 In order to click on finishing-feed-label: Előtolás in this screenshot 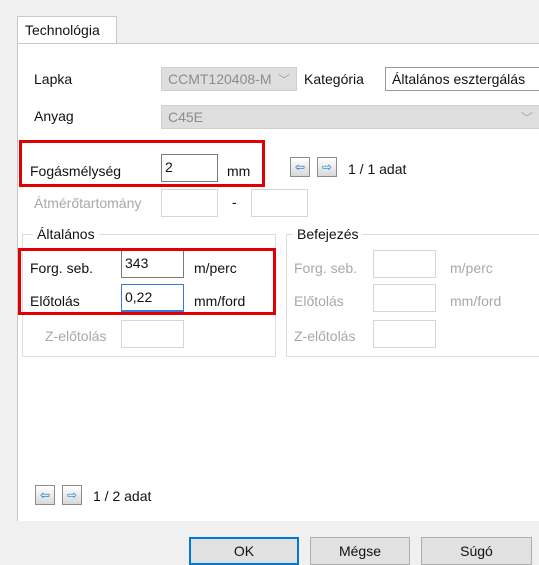, I will do `click(319, 301)`.